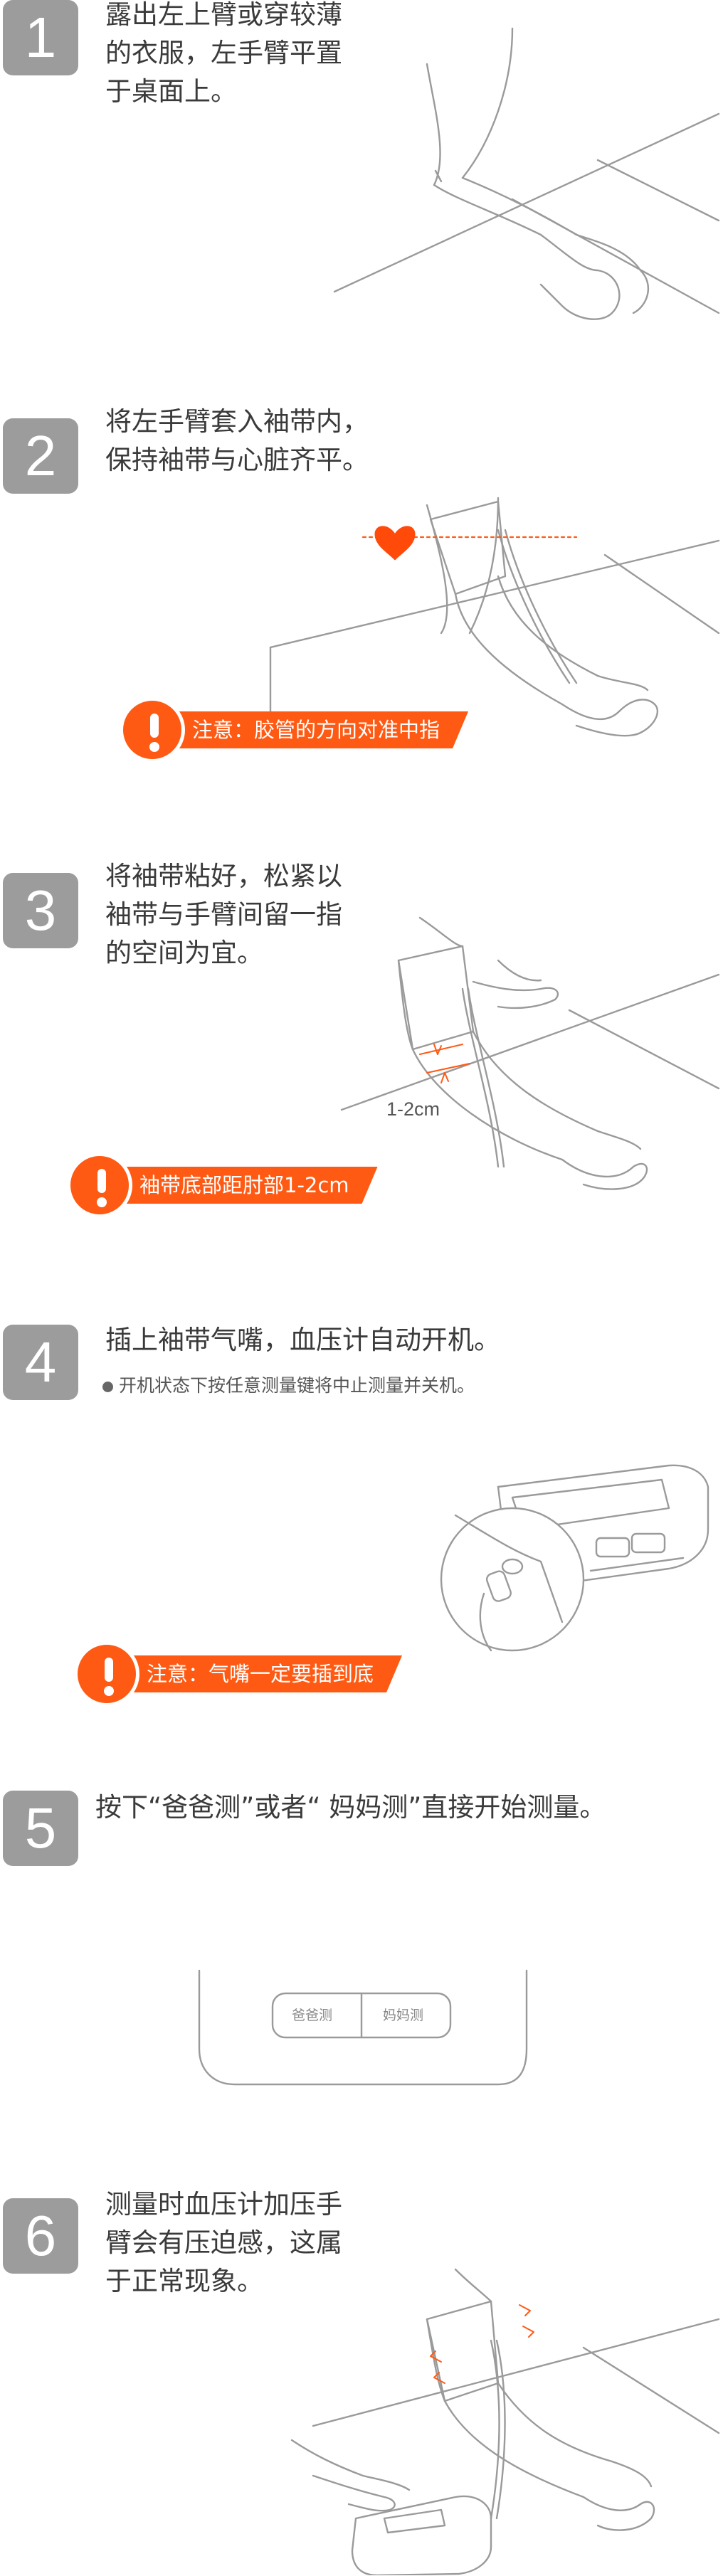 Image resolution: width=723 pixels, height=2576 pixels. What do you see at coordinates (244, 1185) in the screenshot?
I see `step-3-warning-text: 袖带底部距肘部1-2cm` at bounding box center [244, 1185].